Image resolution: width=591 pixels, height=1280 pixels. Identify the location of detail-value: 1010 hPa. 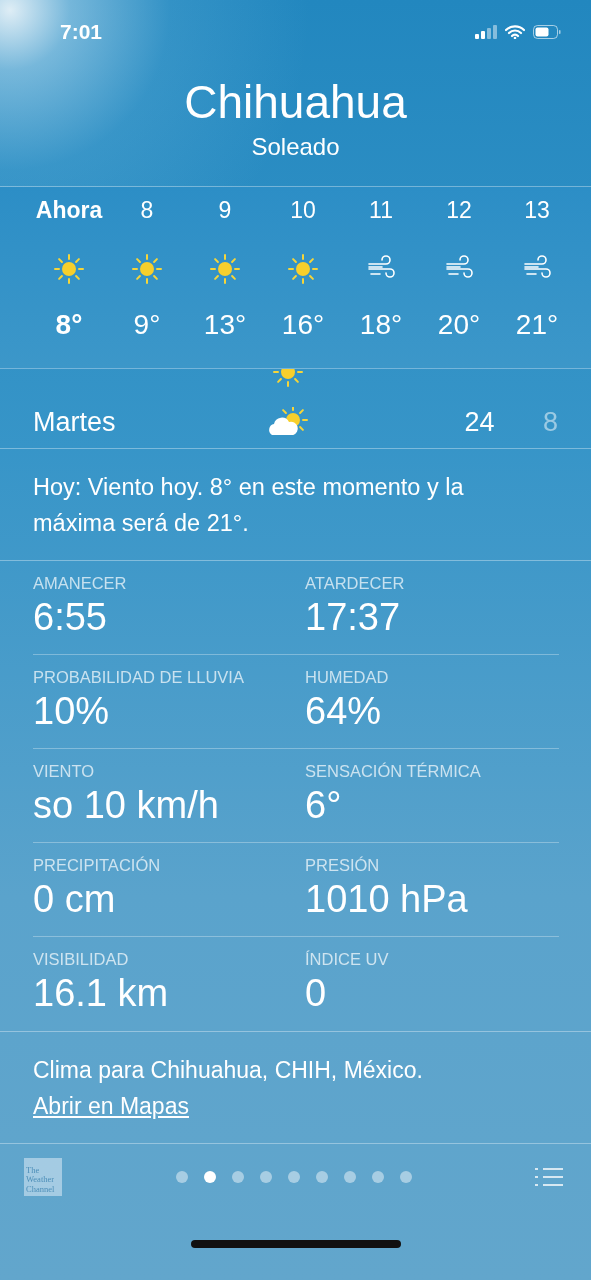
(387, 899).